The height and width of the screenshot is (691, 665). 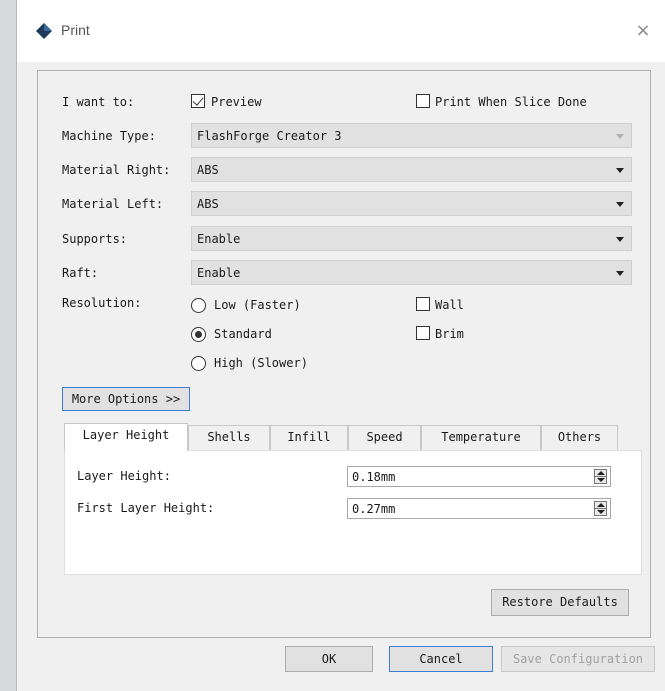 What do you see at coordinates (80, 273) in the screenshot?
I see `raft-label: Raft:` at bounding box center [80, 273].